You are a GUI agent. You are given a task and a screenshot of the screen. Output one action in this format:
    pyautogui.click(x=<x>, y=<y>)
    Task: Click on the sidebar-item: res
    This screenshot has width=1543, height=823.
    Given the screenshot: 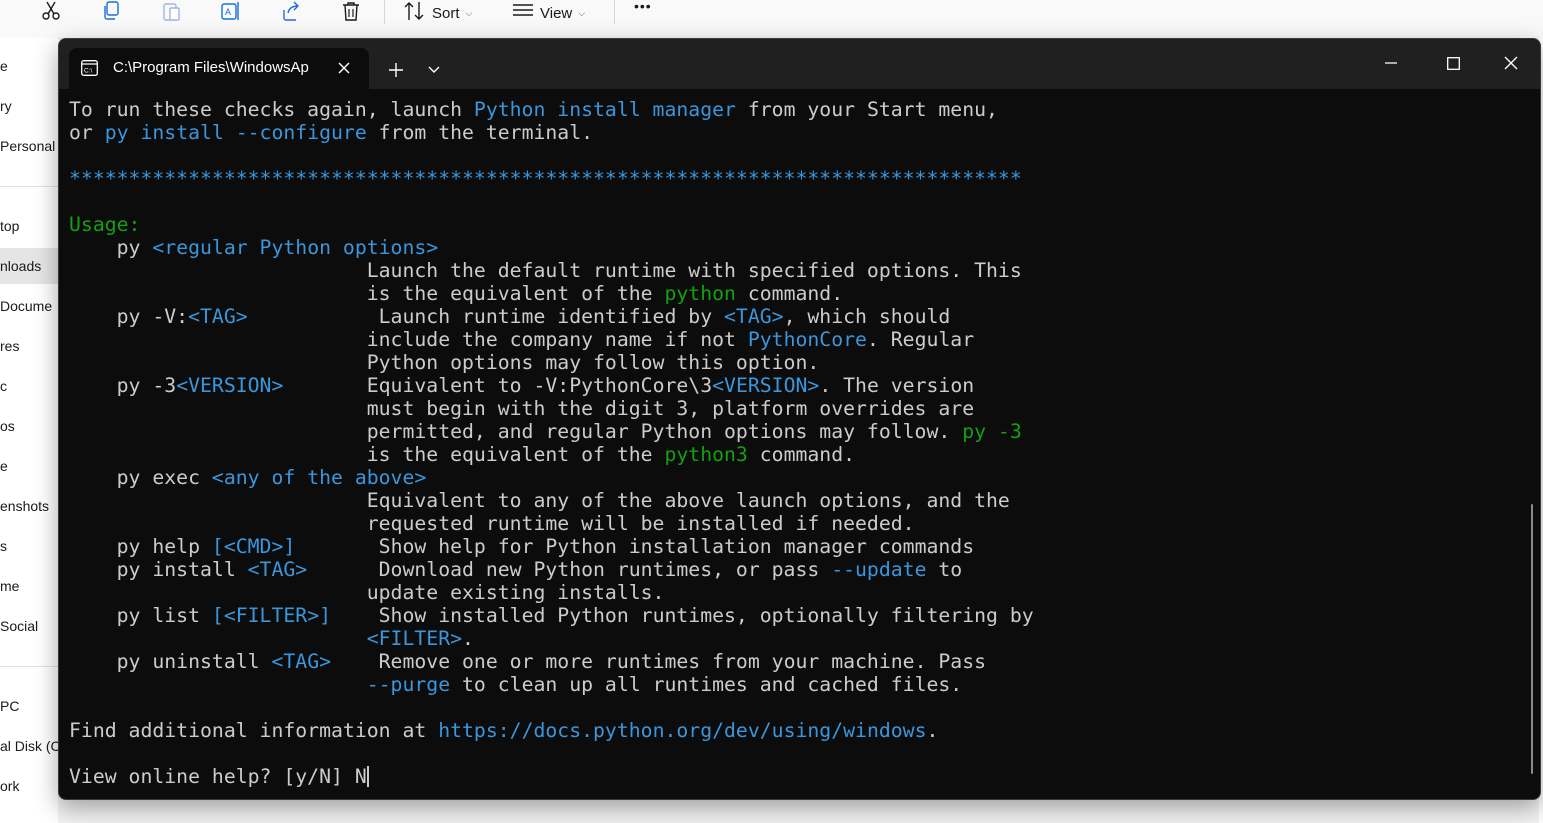 What is the action you would take?
    pyautogui.click(x=29, y=346)
    